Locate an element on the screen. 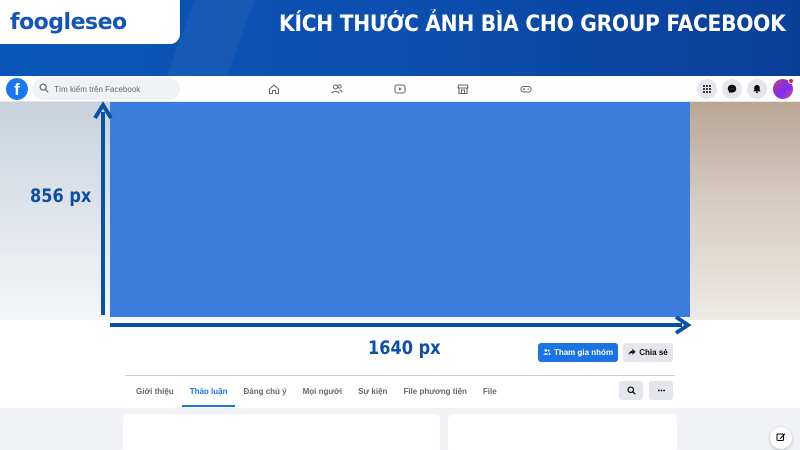 This screenshot has width=800, height=450. tab-featured: Đáng chú ý is located at coordinates (264, 391).